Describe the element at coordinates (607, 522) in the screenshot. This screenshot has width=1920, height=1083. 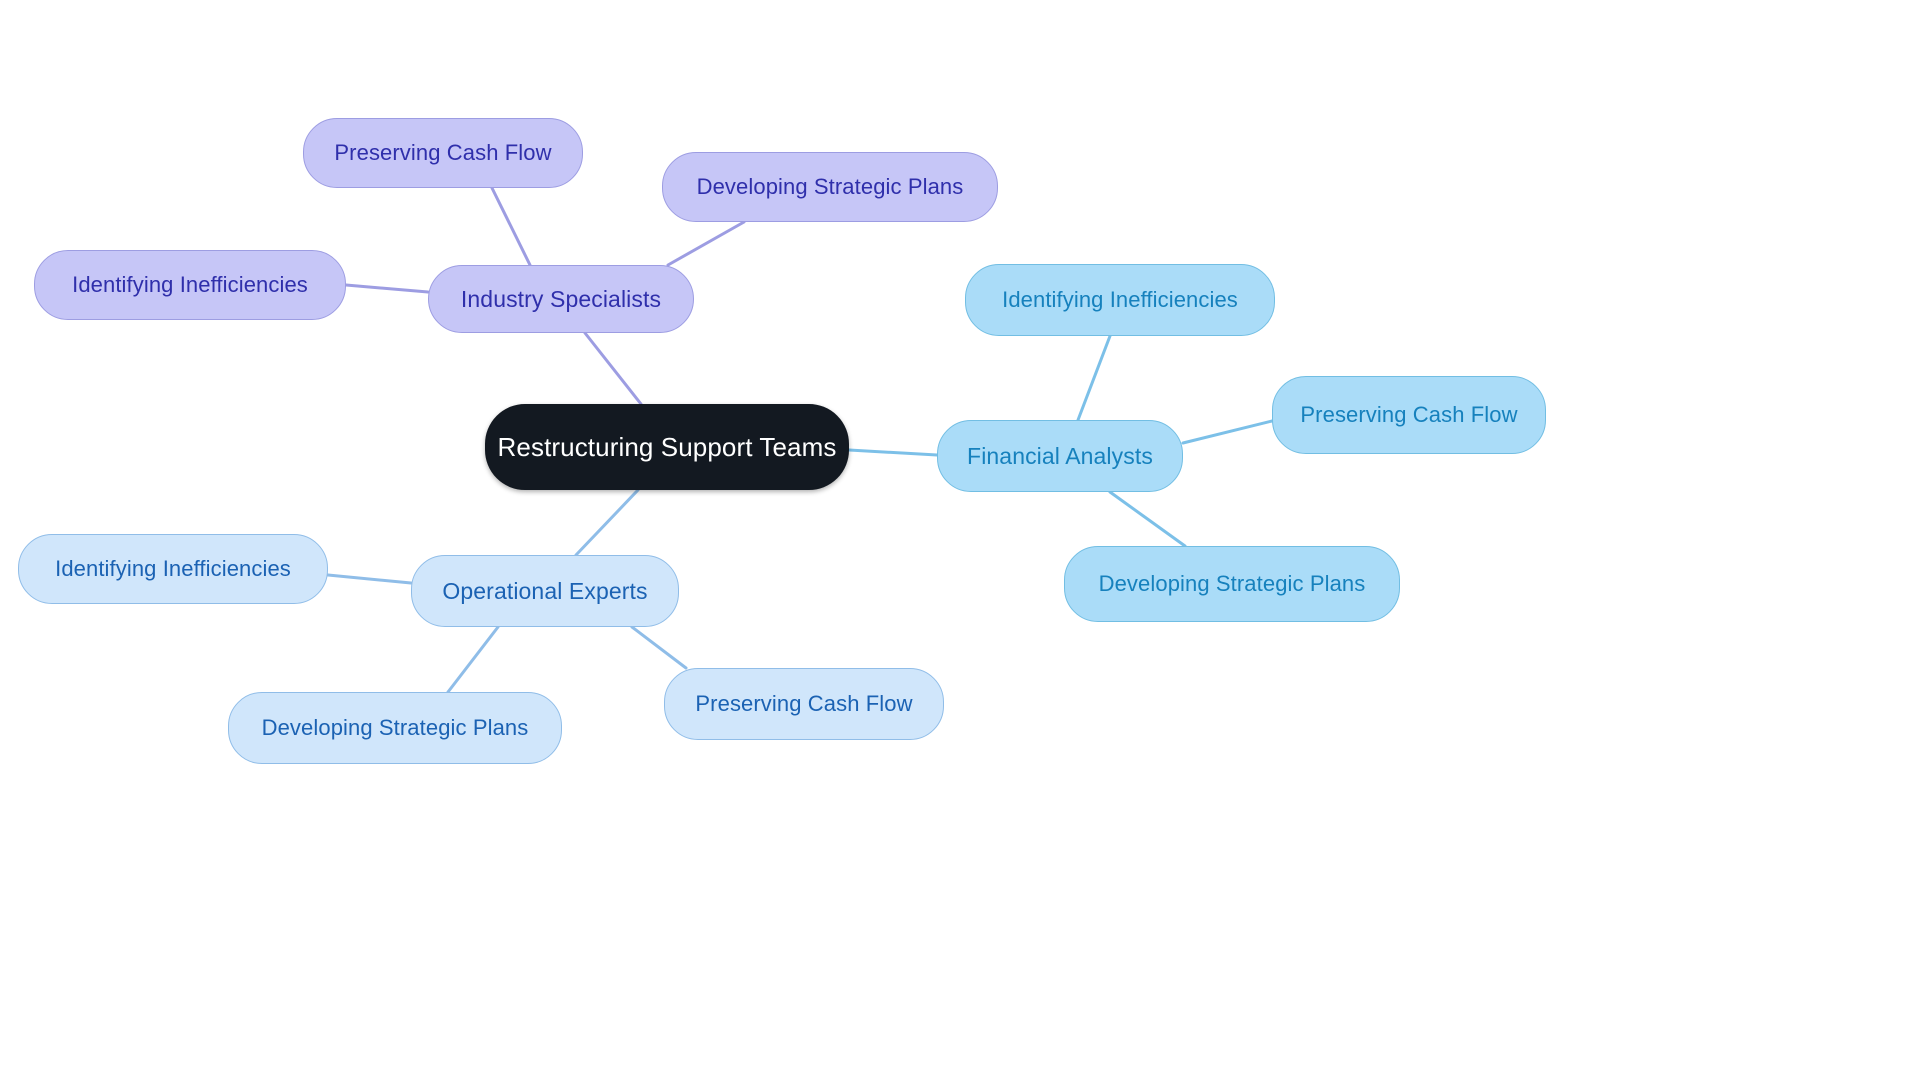
I see `edge-root-to-operational-experts` at that location.